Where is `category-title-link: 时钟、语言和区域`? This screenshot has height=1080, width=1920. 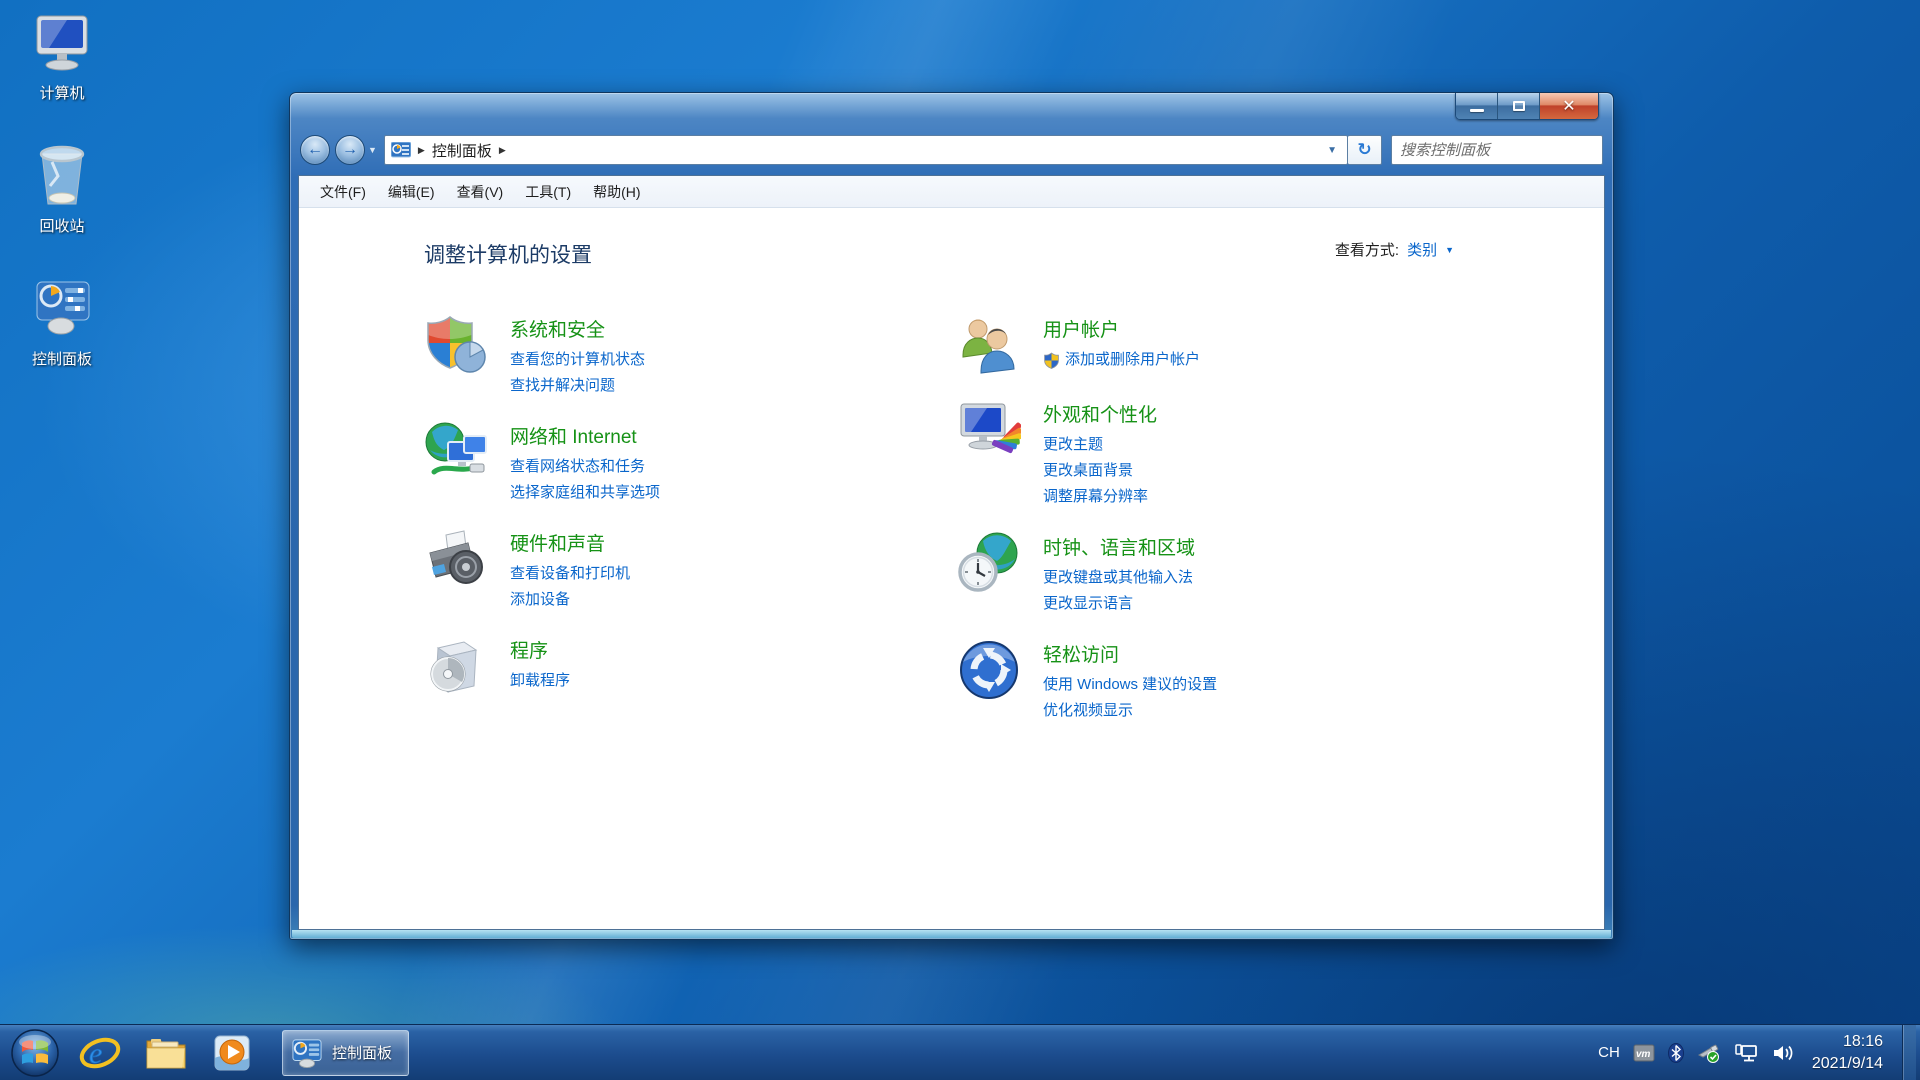 category-title-link: 时钟、语言和区域 is located at coordinates (1119, 546).